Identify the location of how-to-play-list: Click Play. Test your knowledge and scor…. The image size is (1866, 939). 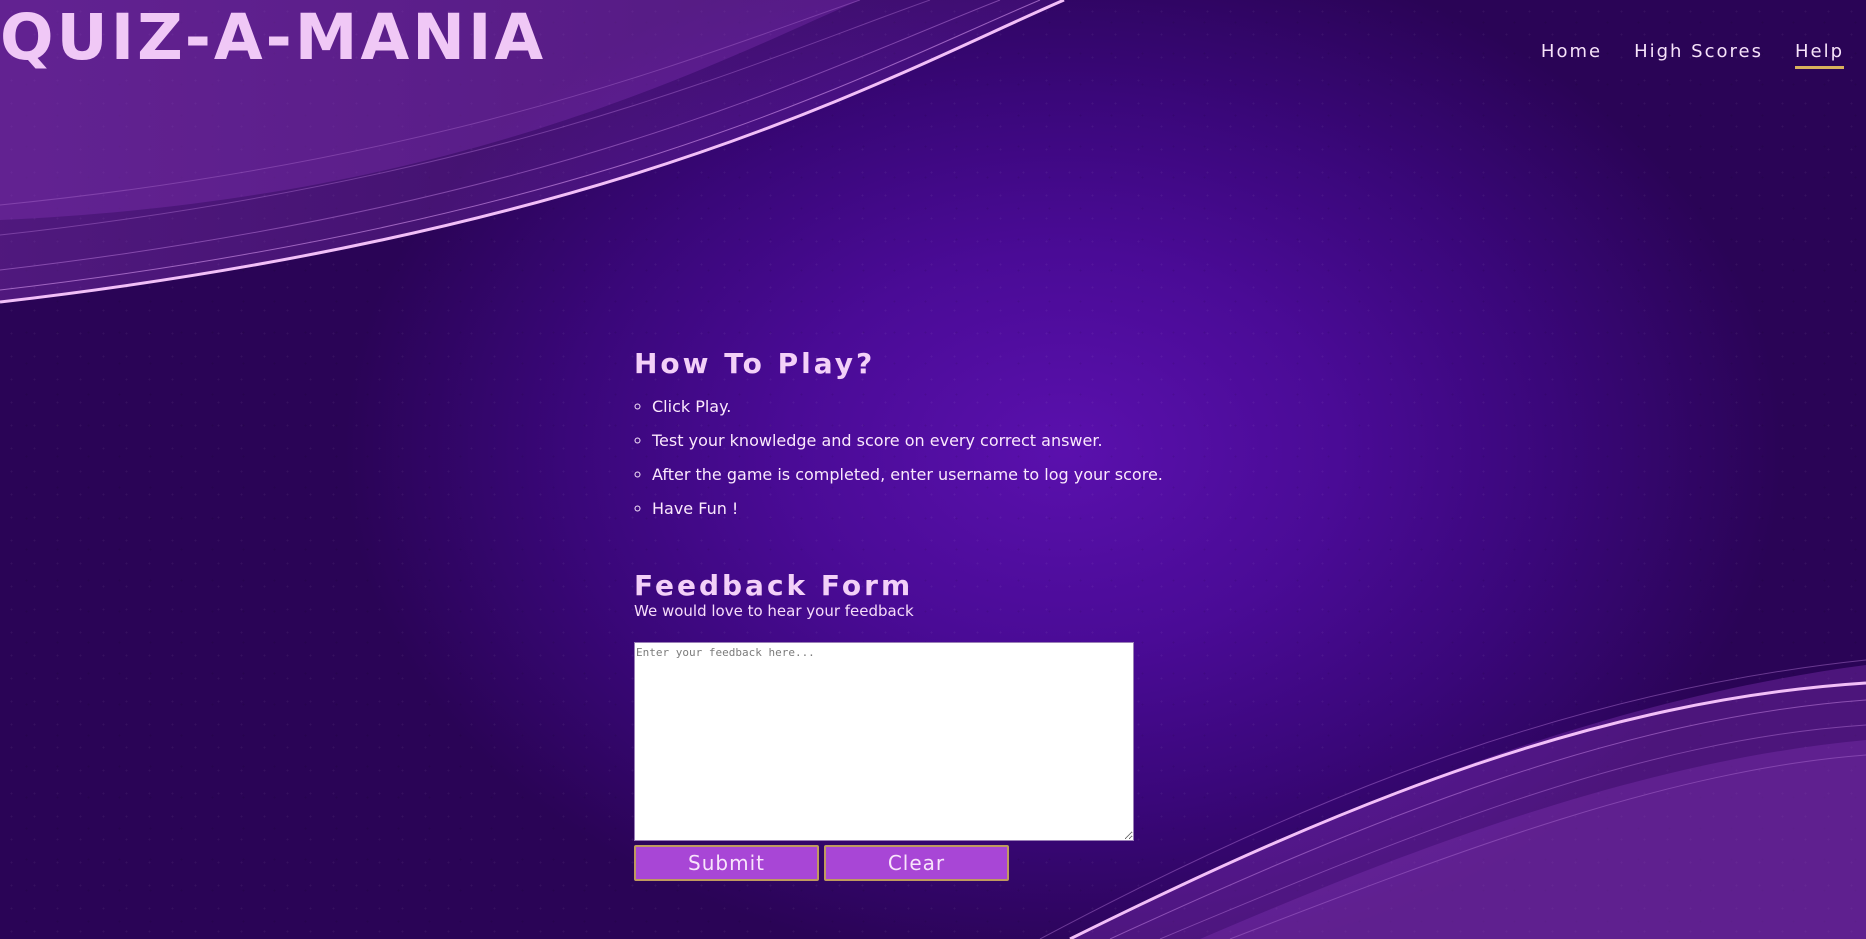
(903, 458).